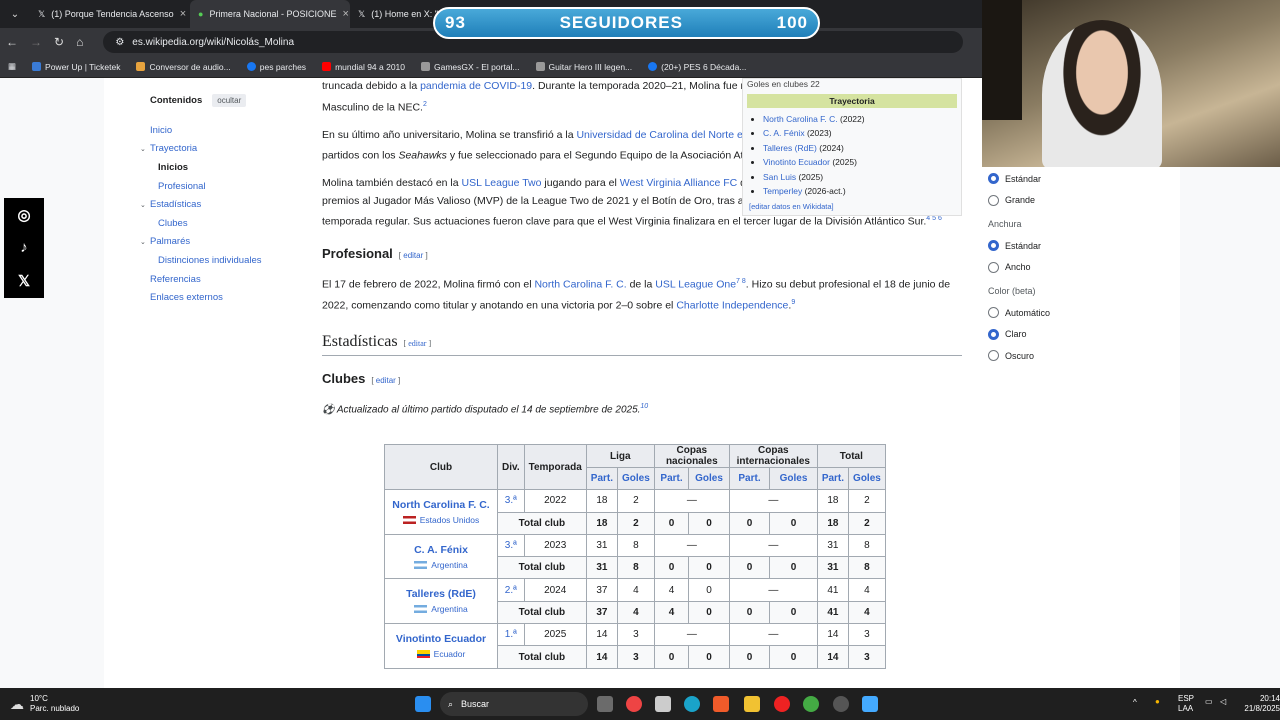  Describe the element at coordinates (220, 260) in the screenshot. I see `toc-item: Distinciones individuales` at that location.